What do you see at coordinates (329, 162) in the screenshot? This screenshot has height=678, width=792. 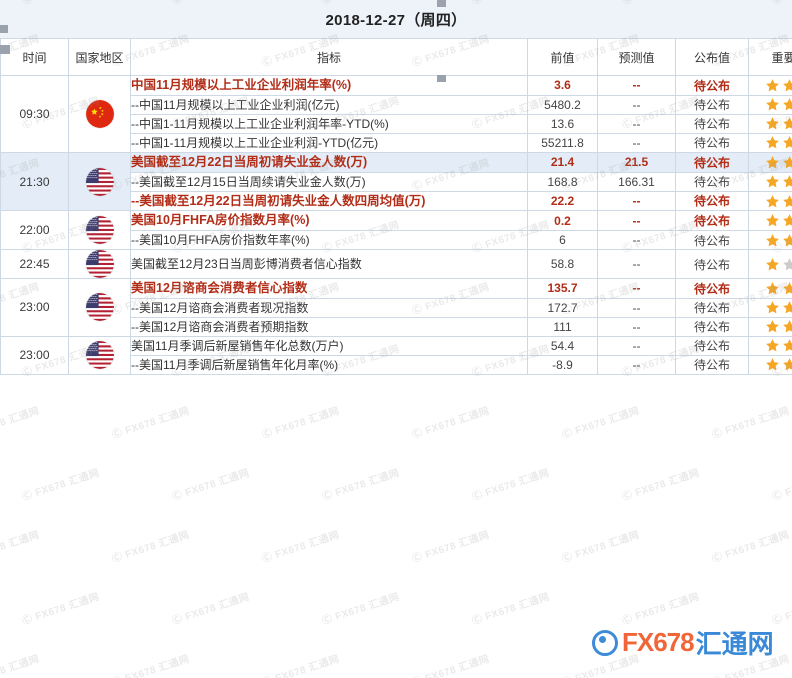 I see `indicator-name: 美国截至12月22日当周初请失业金人数(万)` at bounding box center [329, 162].